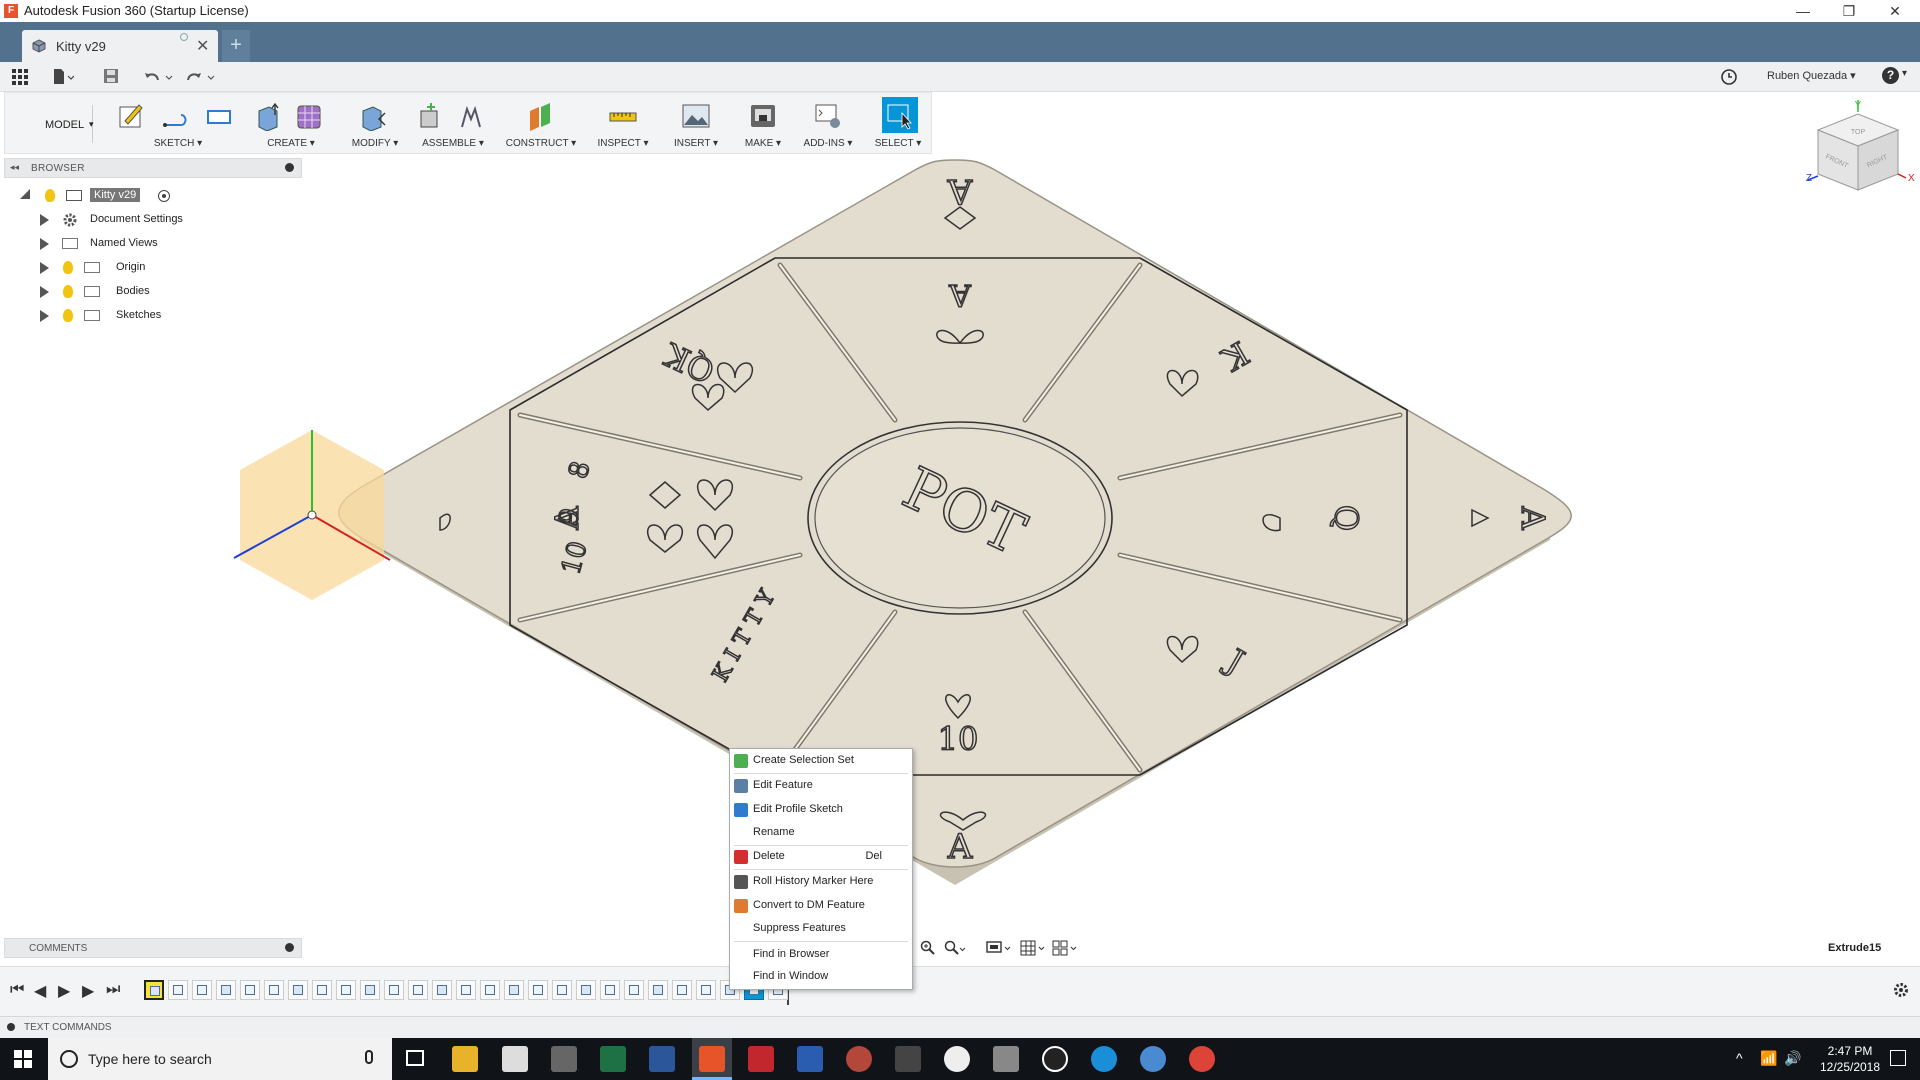  What do you see at coordinates (64, 991) in the screenshot?
I see `timeline-play-icon: ▶` at bounding box center [64, 991].